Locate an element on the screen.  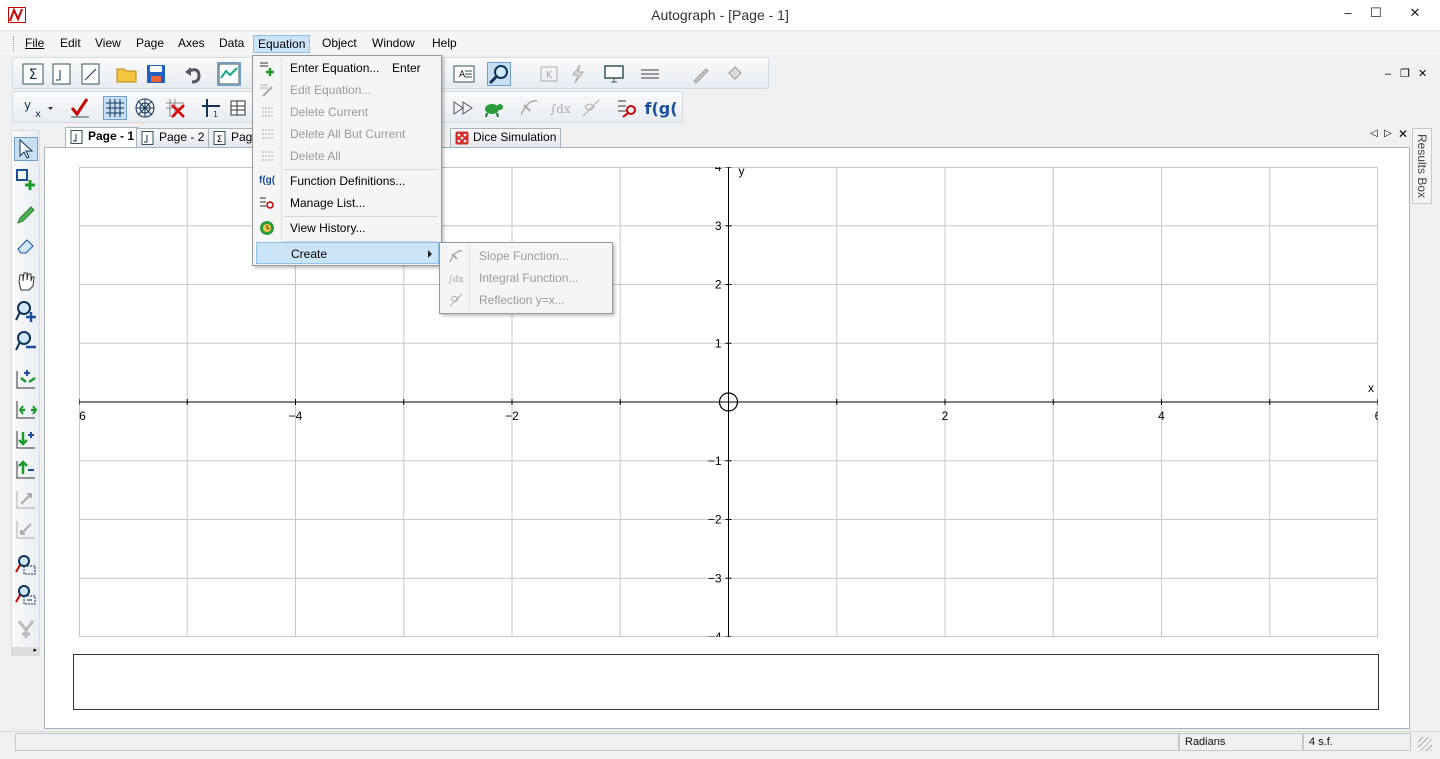
delete-all-but-current-icon is located at coordinates (267, 134).